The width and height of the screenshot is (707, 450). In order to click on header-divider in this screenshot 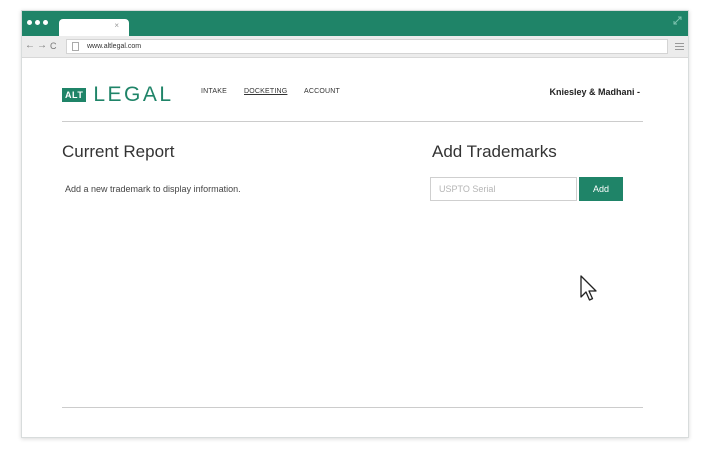, I will do `click(352, 121)`.